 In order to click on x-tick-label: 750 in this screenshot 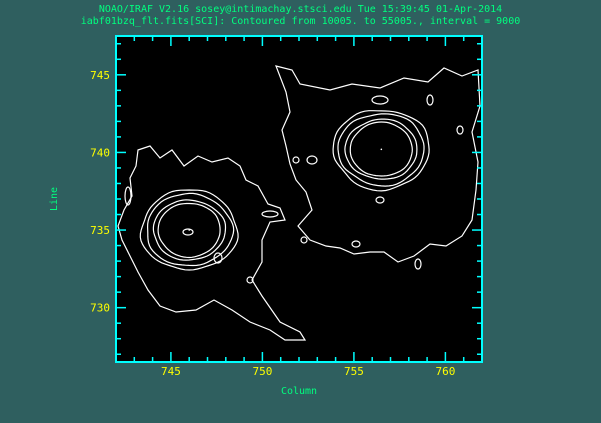, I will do `click(262, 371)`.